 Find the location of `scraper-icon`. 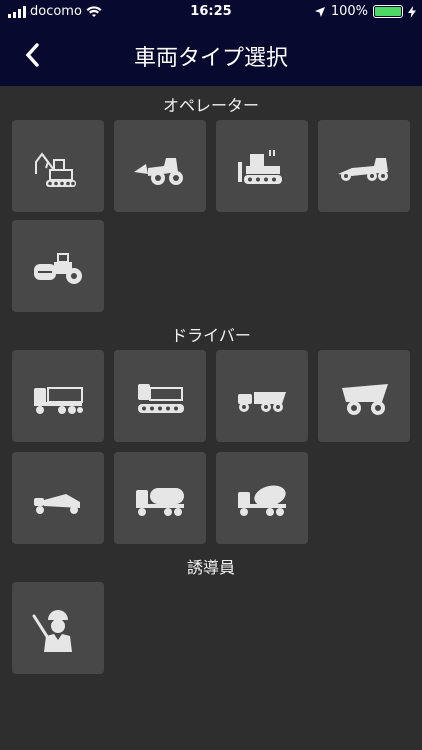

scraper-icon is located at coordinates (57, 504).